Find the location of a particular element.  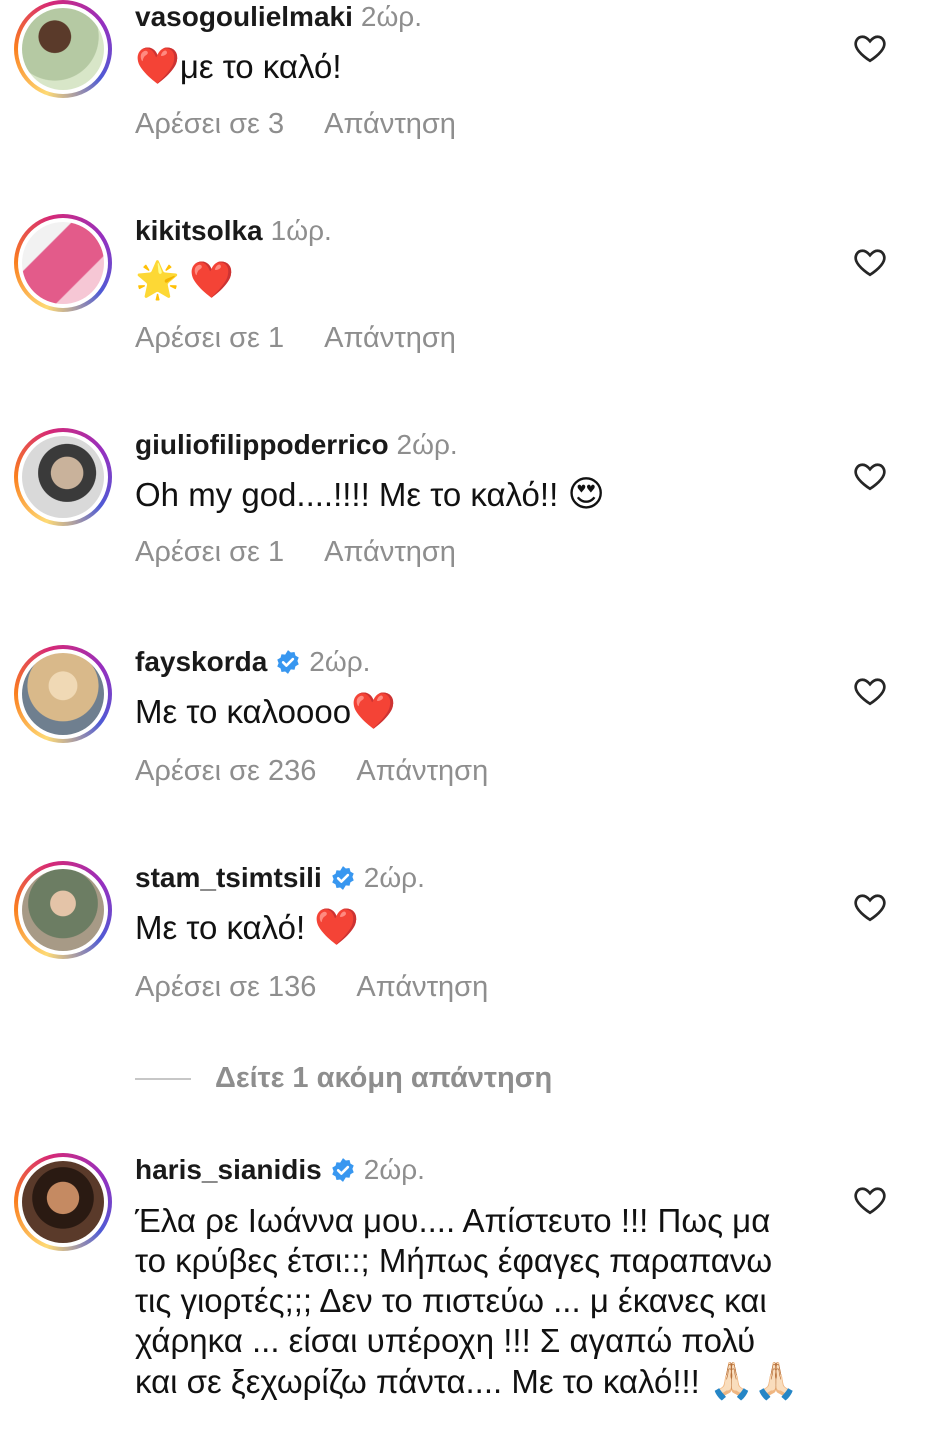

username: stam_tsimtsili is located at coordinates (228, 877).